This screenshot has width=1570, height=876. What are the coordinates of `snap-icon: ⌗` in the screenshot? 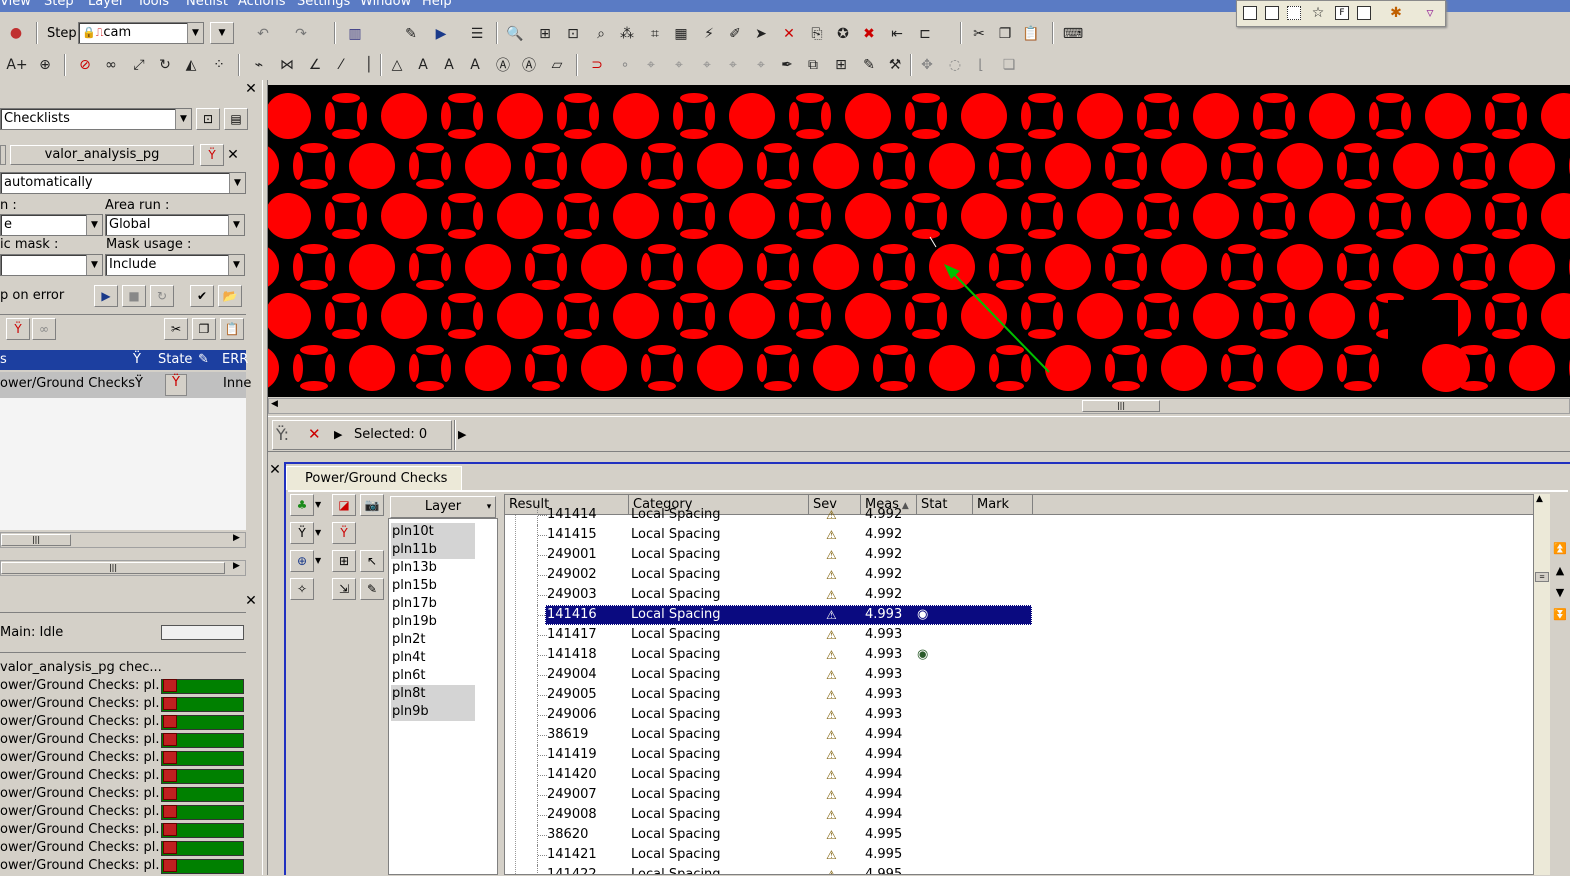 It's located at (655, 34).